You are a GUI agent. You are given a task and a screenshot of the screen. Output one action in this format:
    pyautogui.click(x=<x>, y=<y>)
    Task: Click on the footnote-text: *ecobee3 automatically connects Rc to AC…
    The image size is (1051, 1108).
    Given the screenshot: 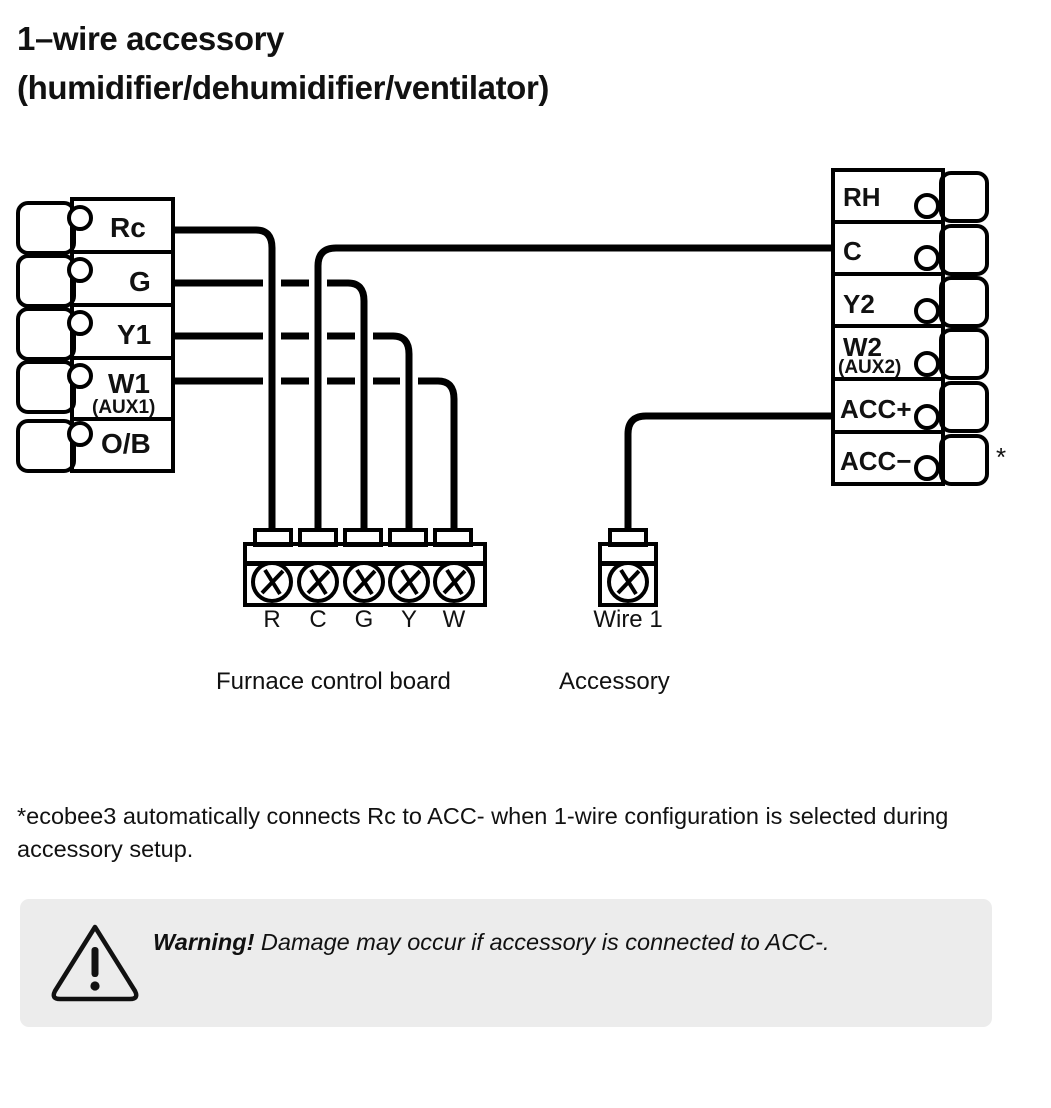 What is the action you would take?
    pyautogui.click(x=483, y=832)
    